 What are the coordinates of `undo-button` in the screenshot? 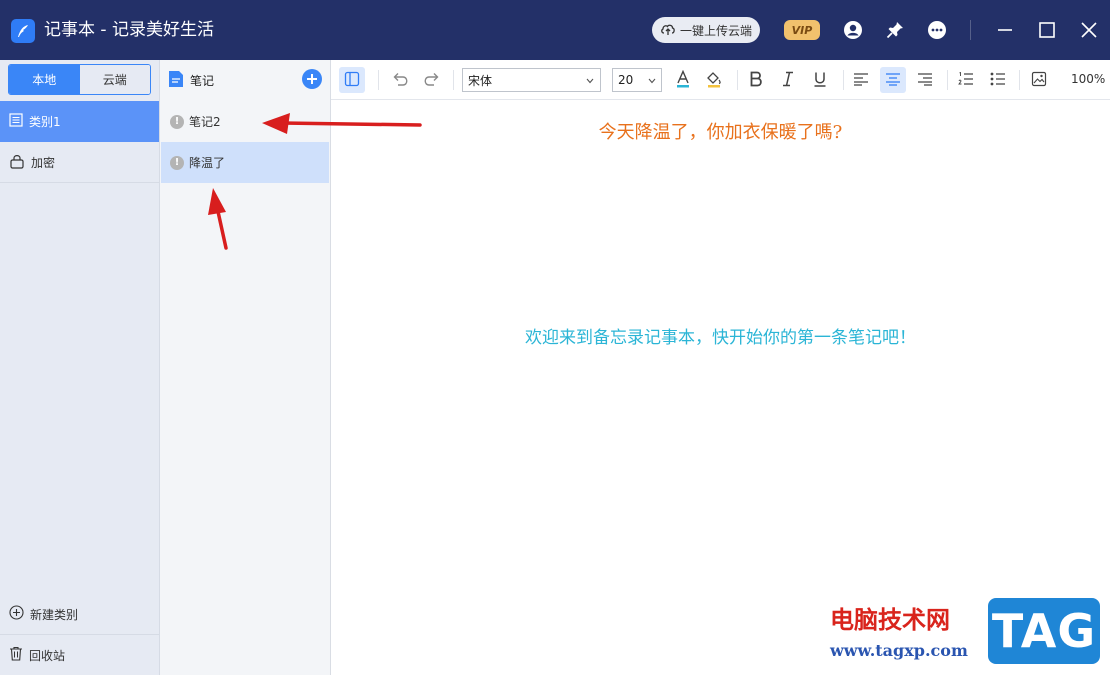 It's located at (400, 80).